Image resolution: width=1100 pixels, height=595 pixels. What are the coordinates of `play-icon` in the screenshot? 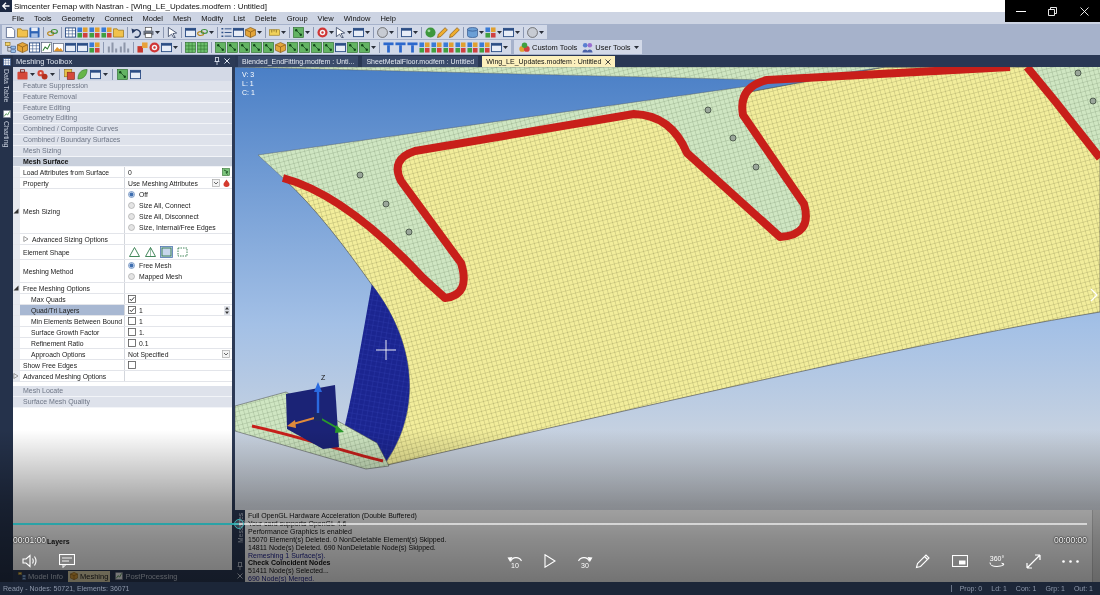 It's located at (550, 561).